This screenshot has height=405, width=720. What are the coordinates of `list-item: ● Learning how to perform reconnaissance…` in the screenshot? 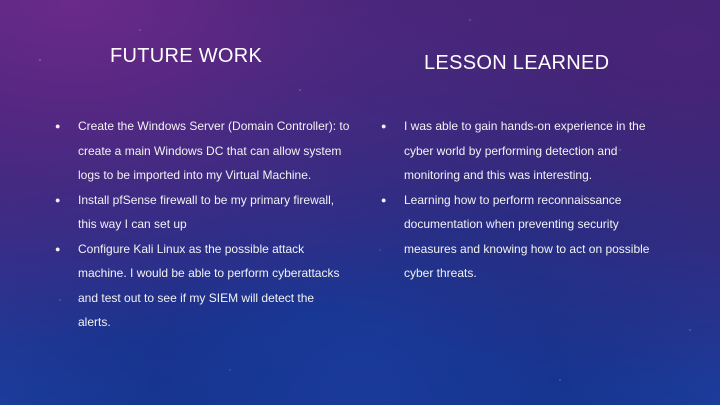 It's located at (516, 237).